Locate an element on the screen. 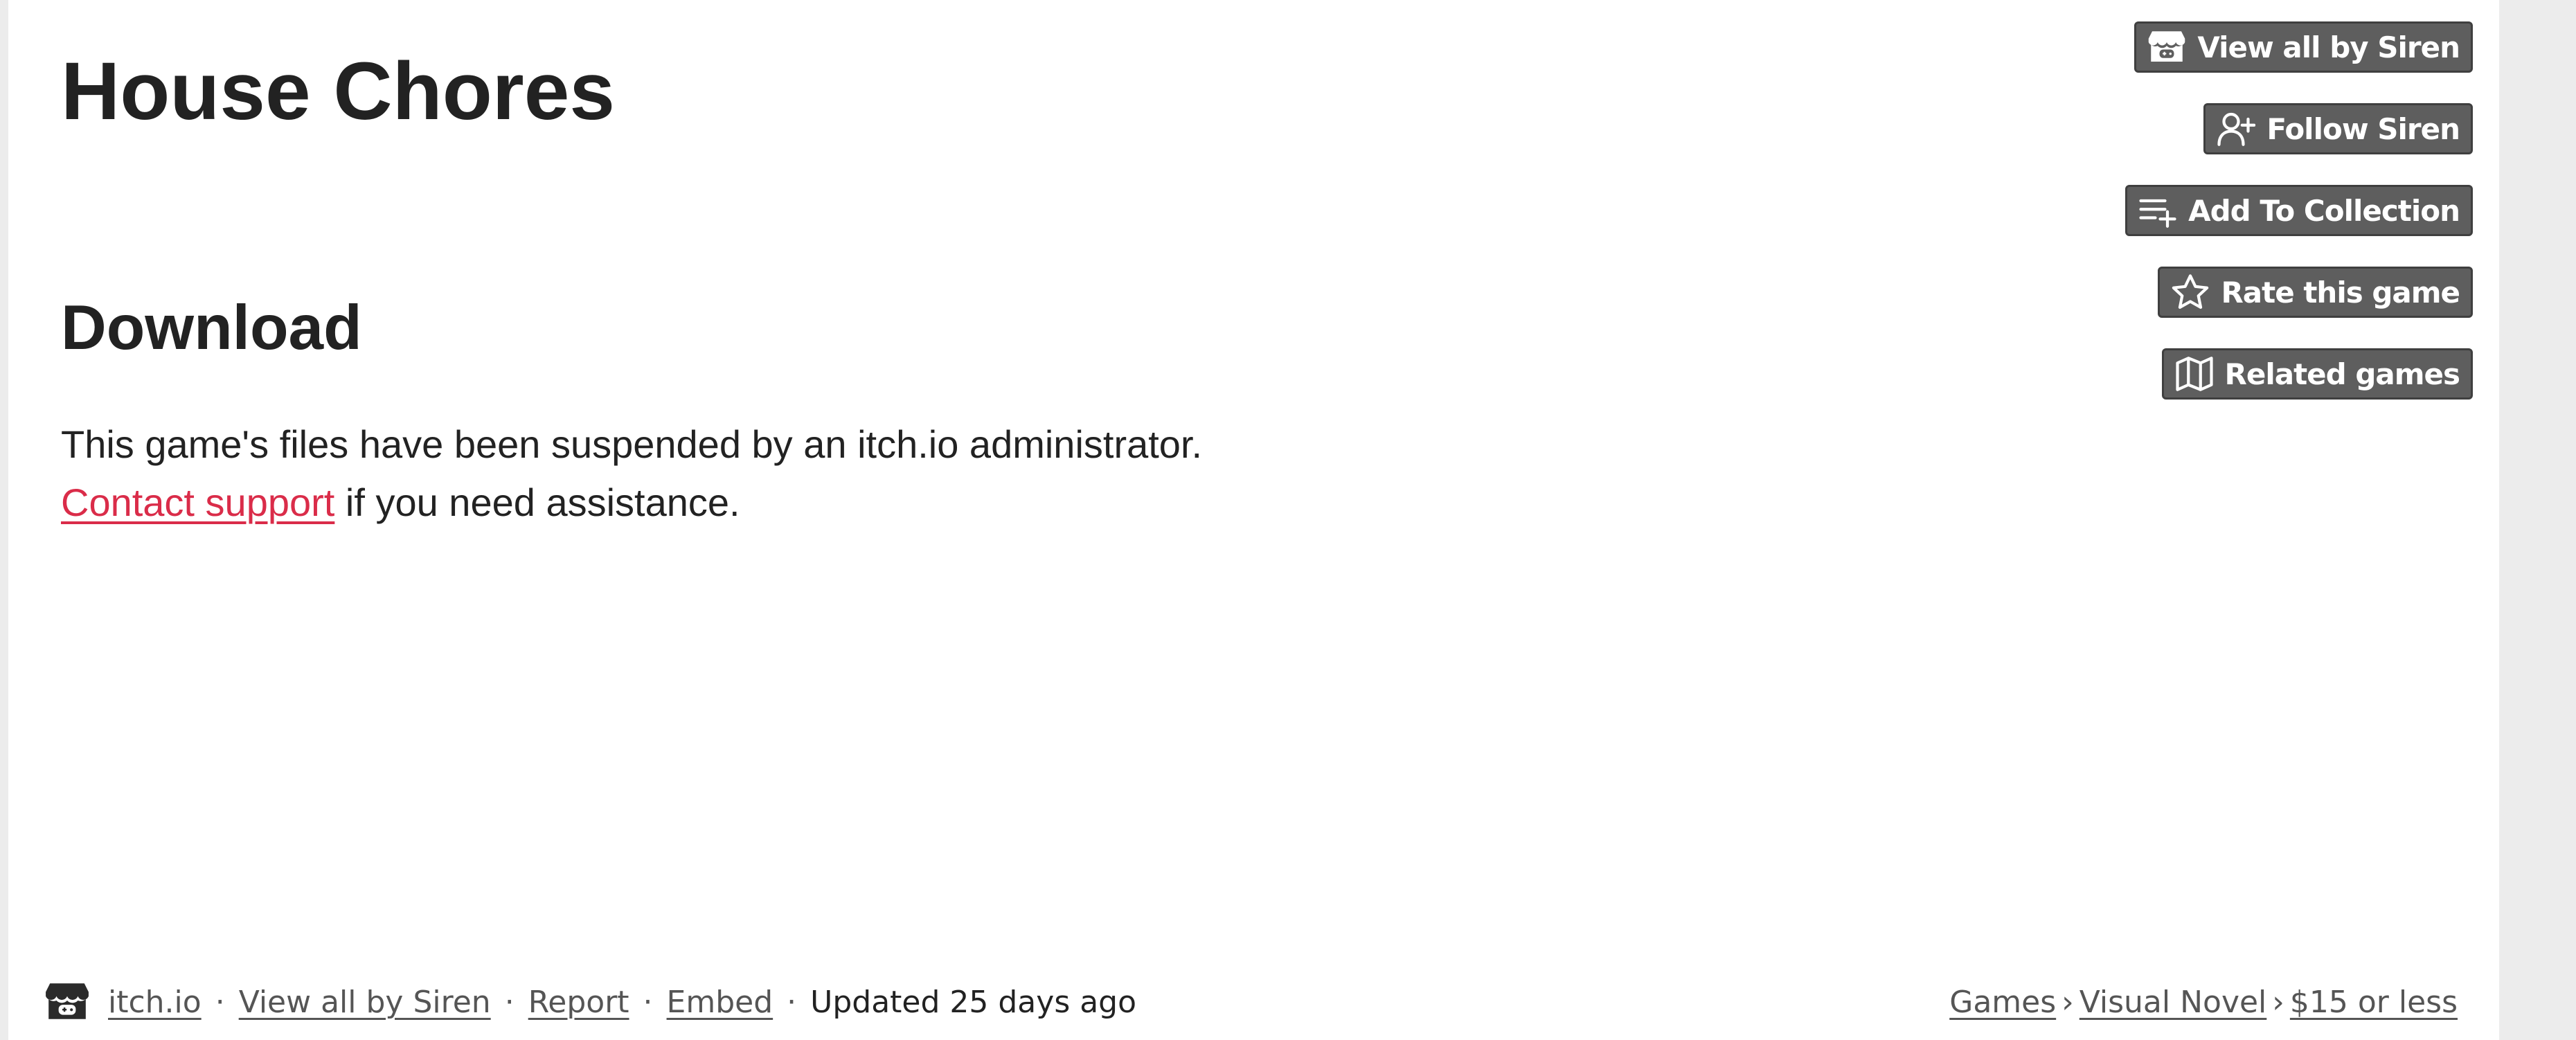 The image size is (2576, 1040). rate-this-game-button: Rate this game is located at coordinates (2315, 292).